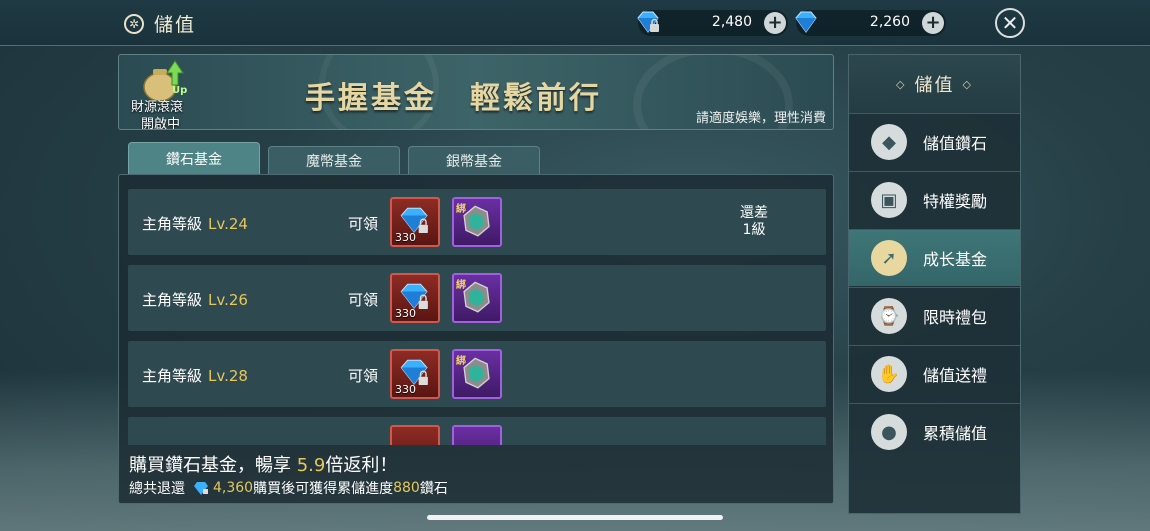 The height and width of the screenshot is (531, 1150). I want to click on sidebar-item-recharge-gifts: ✋ 儲值送禮, so click(934, 373).